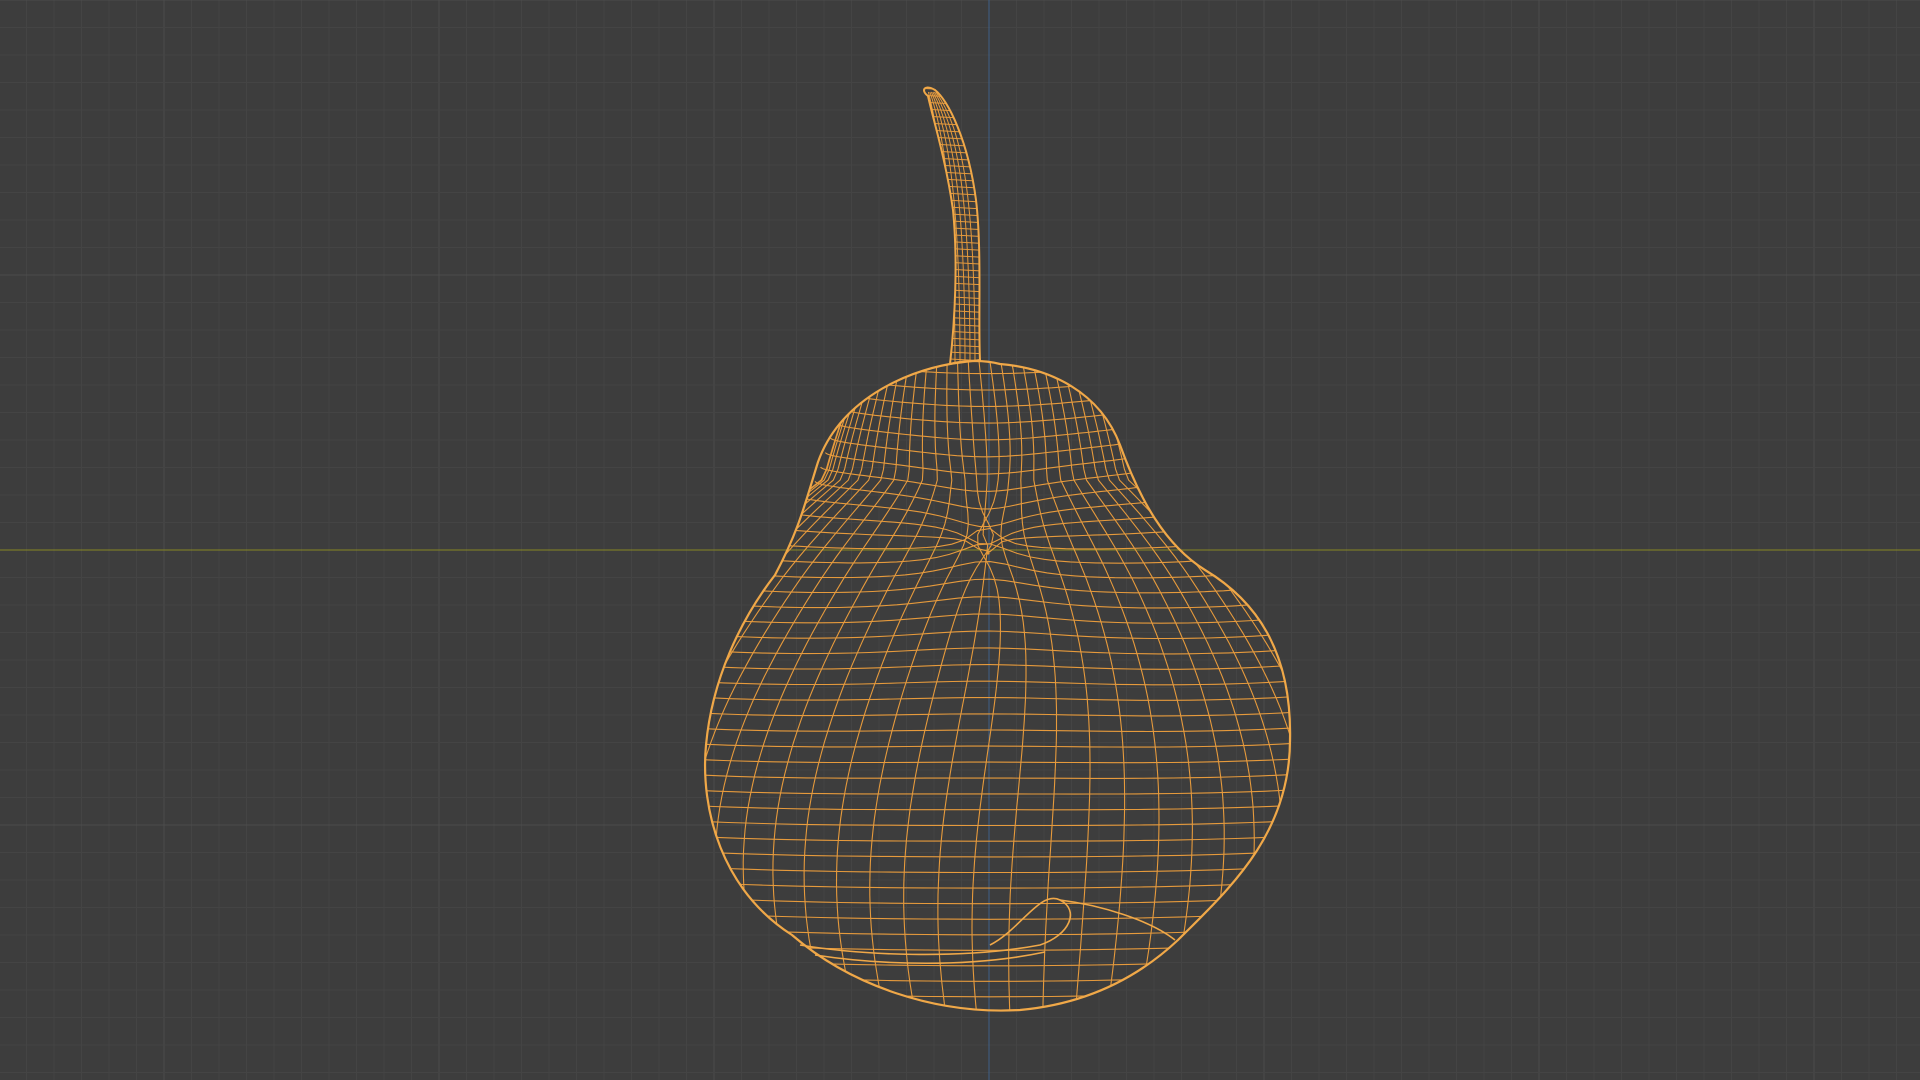 This screenshot has width=1920, height=1080. What do you see at coordinates (988, 553) in the screenshot?
I see `origin-dot-icon` at bounding box center [988, 553].